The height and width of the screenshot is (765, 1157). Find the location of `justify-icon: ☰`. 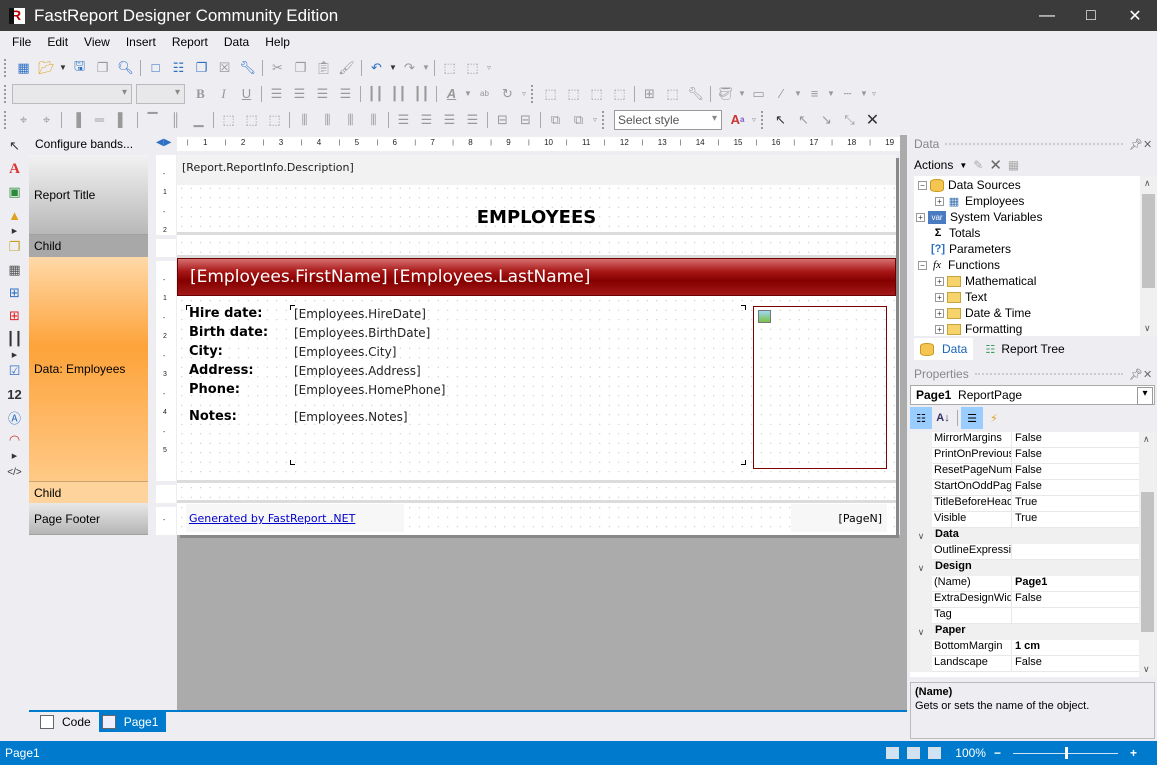

justify-icon: ☰ is located at coordinates (345, 94).